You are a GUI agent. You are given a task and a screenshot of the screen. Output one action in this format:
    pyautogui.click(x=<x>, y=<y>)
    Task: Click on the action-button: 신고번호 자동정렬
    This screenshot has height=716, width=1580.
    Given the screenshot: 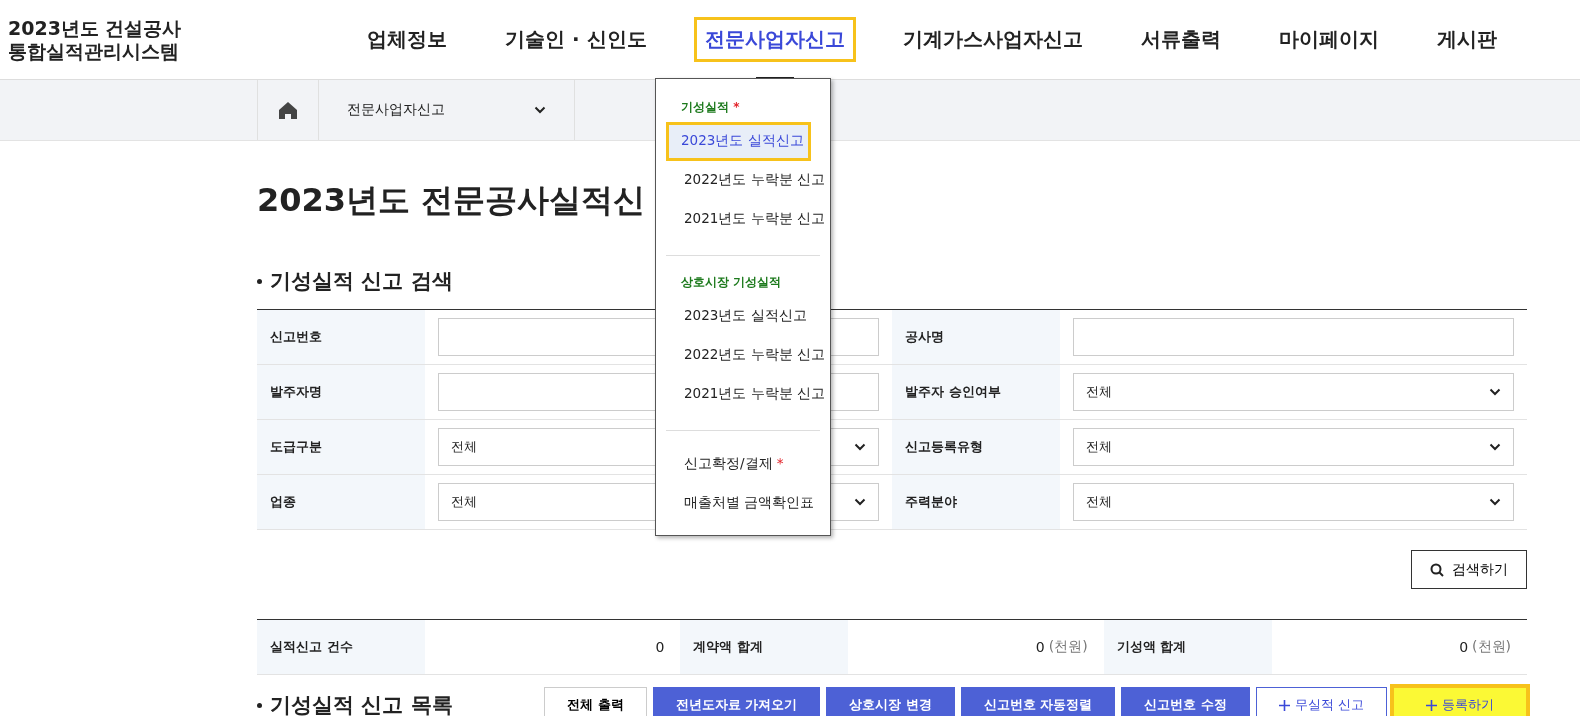 What is the action you would take?
    pyautogui.click(x=1038, y=701)
    